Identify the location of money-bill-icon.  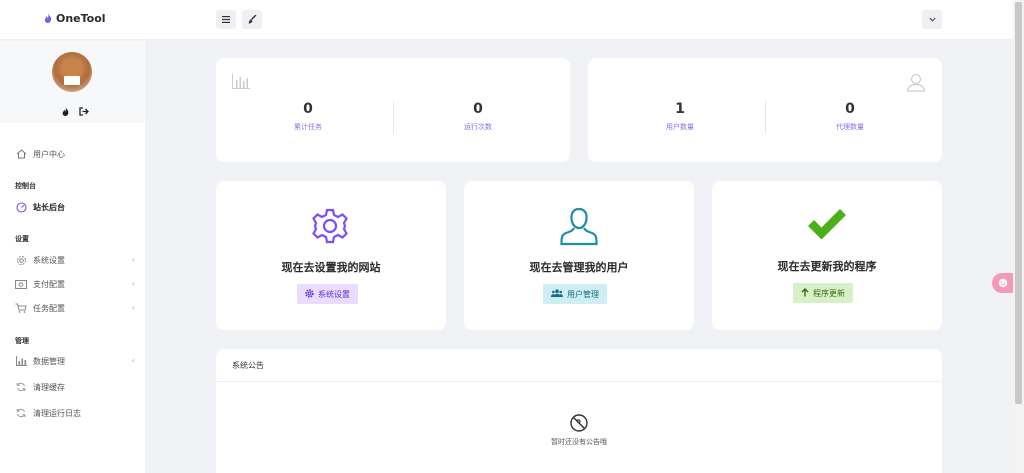
(21, 284).